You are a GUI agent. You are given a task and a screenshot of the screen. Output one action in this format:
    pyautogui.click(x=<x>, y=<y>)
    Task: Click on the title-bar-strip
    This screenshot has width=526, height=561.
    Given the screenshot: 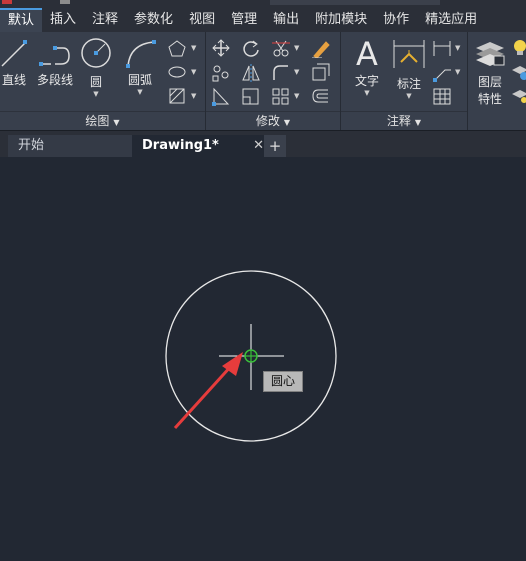 What is the action you would take?
    pyautogui.click(x=263, y=4)
    